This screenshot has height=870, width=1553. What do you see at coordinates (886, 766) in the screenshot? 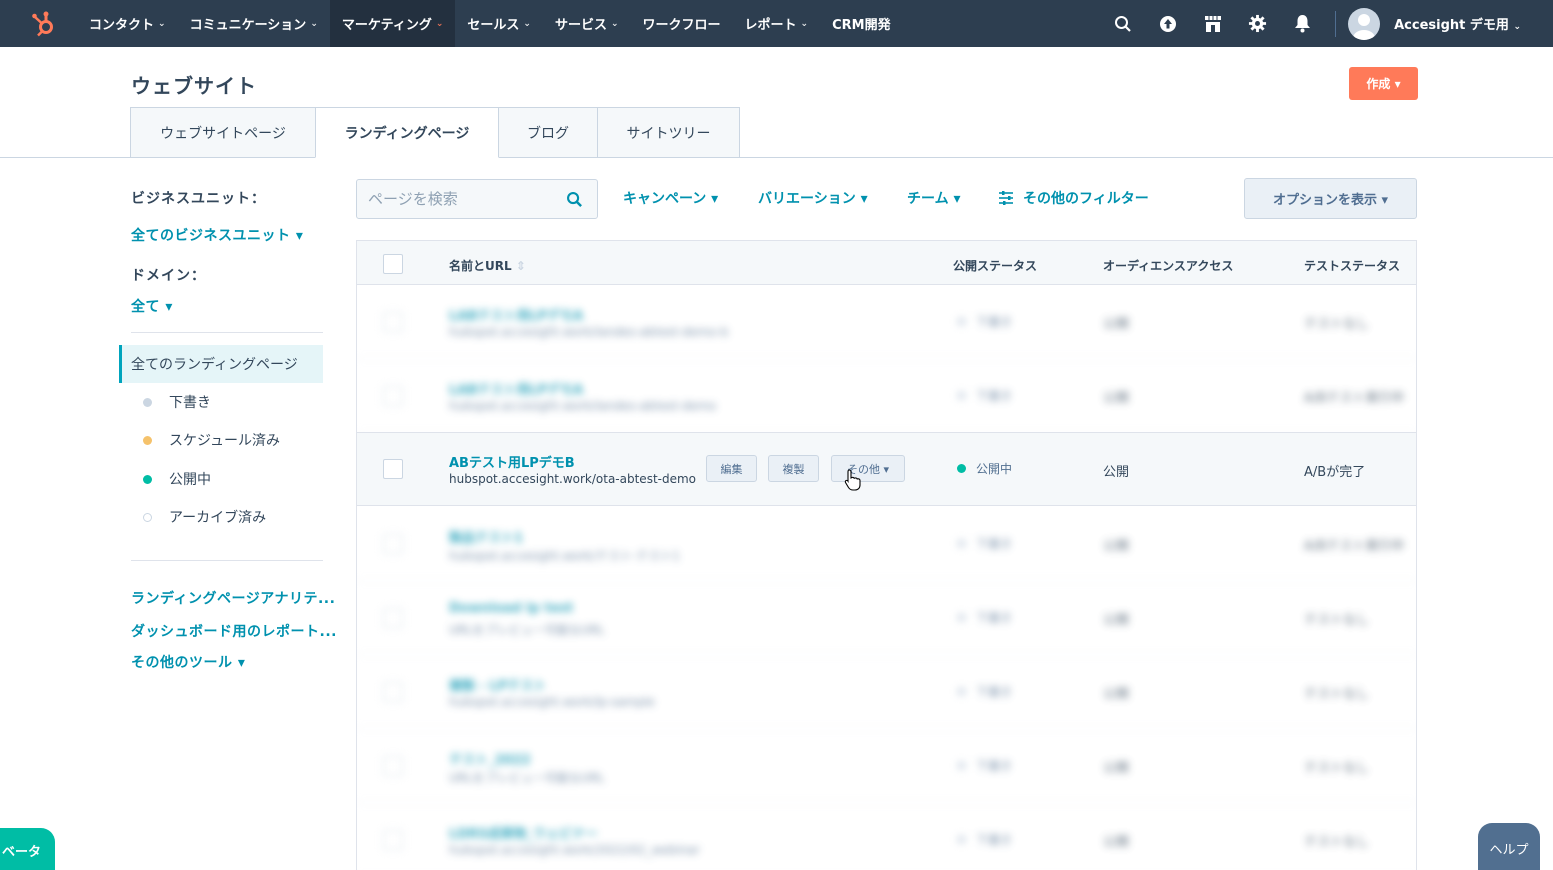
I see `table-row: テスト_2022 URLをプレビュー可能なURL 下書き 公開 テストなし` at bounding box center [886, 766].